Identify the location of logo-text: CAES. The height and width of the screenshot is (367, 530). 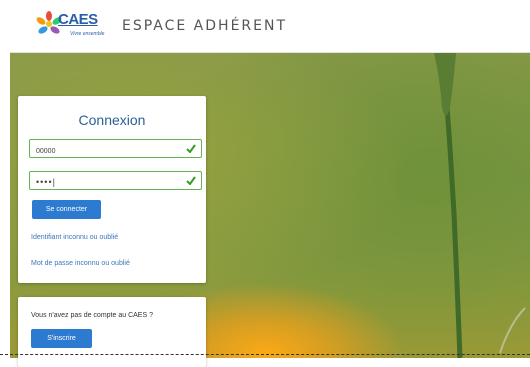
(78, 19).